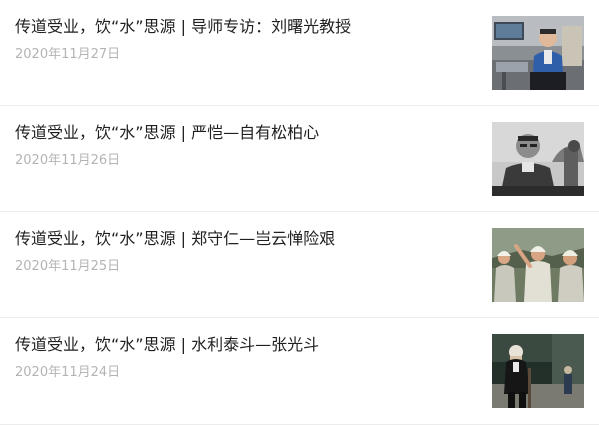 The width and height of the screenshot is (599, 425). I want to click on article-date: 2020年11月25日, so click(68, 266).